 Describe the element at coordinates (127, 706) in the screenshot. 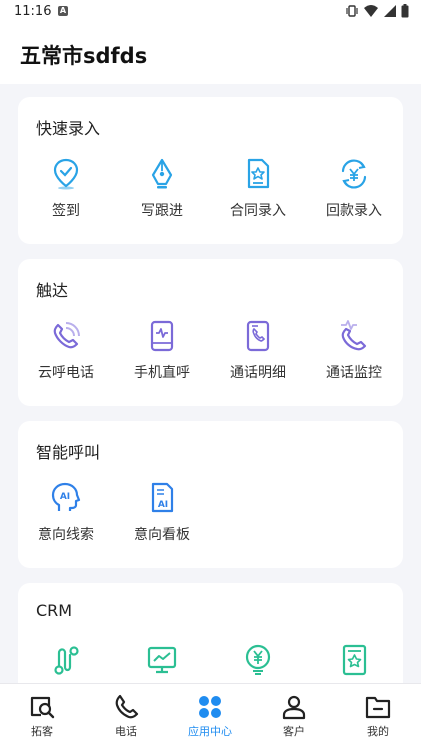

I see `phone-icon` at that location.